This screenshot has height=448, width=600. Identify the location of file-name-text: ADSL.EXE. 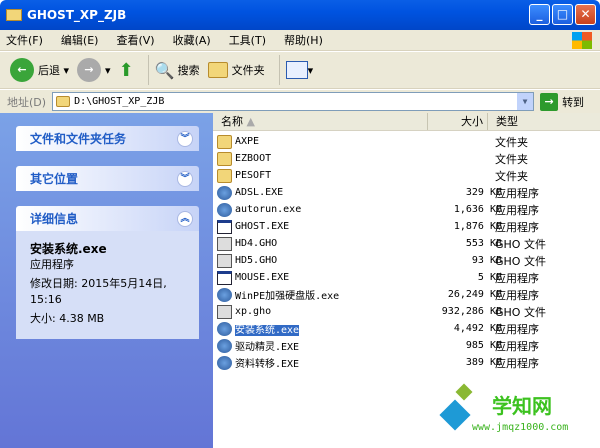
(259, 192).